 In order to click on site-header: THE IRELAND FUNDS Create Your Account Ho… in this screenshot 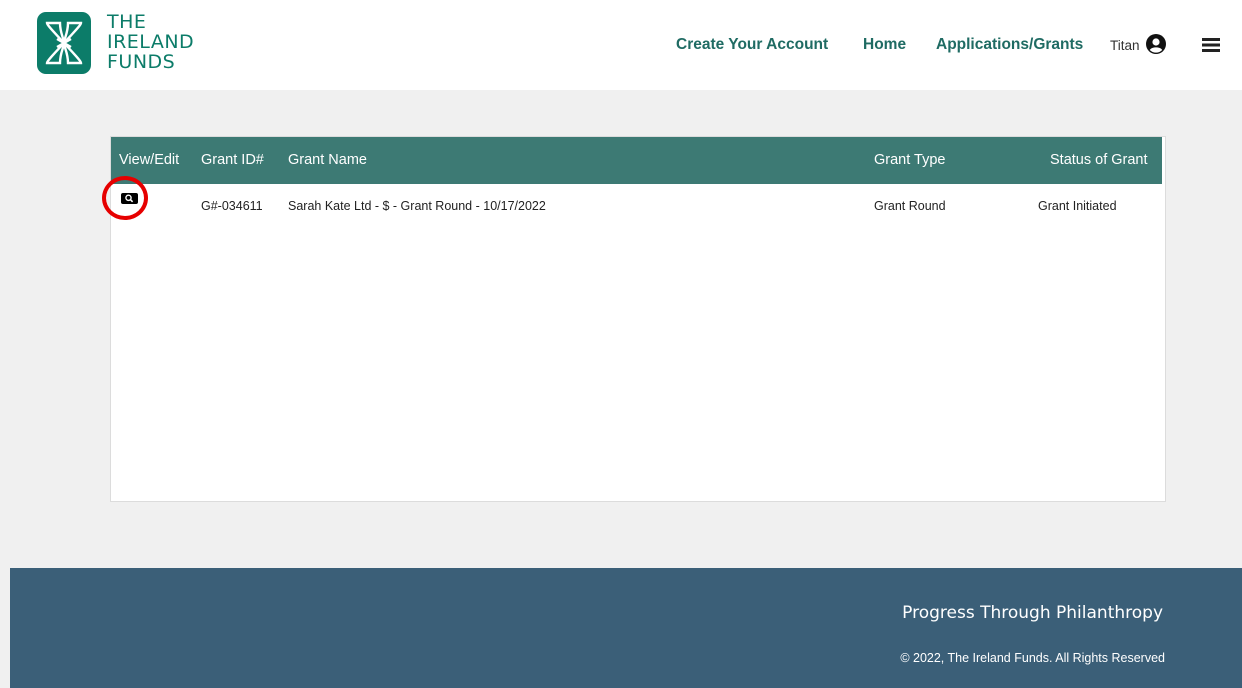, I will do `click(621, 45)`.